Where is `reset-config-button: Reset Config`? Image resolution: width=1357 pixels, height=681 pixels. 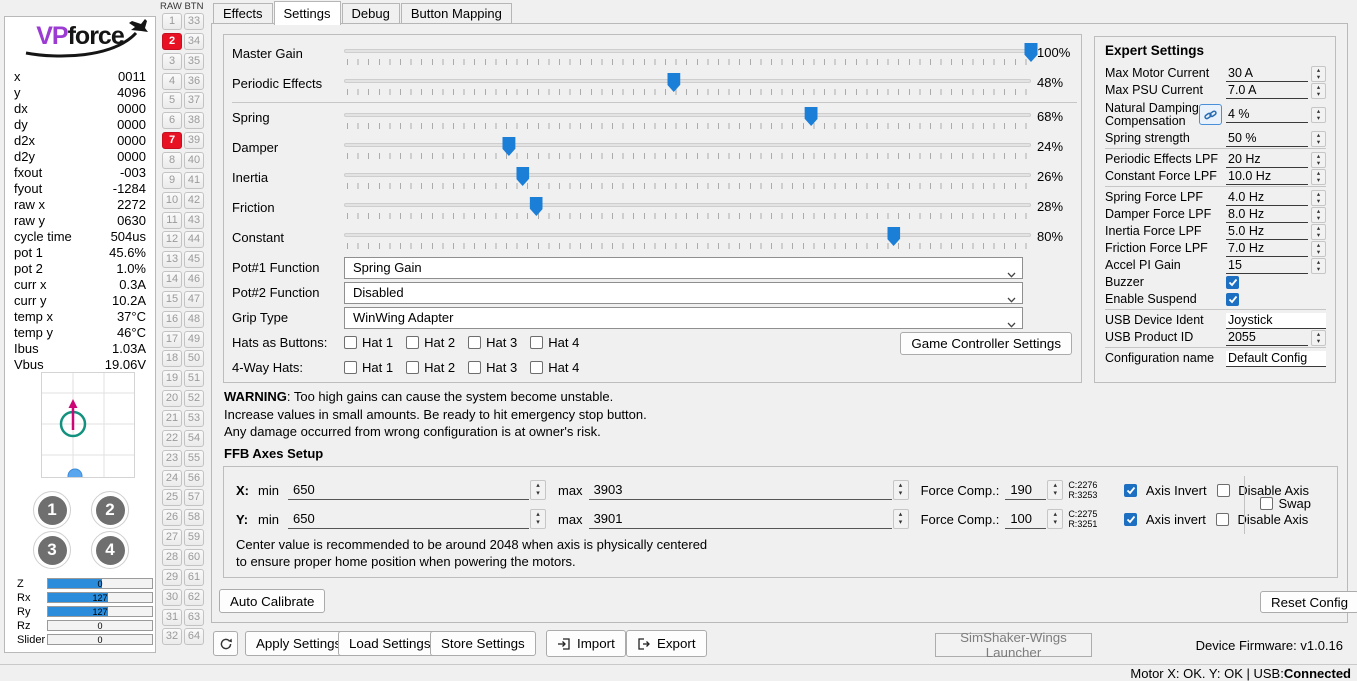
reset-config-button: Reset Config is located at coordinates (1308, 602).